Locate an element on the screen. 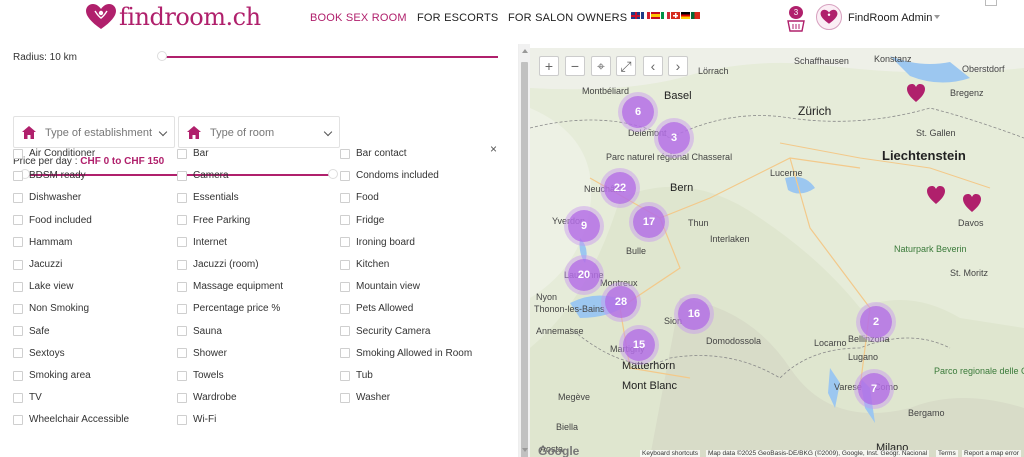 This screenshot has width=1024, height=457. flag-de-icon is located at coordinates (685, 15).